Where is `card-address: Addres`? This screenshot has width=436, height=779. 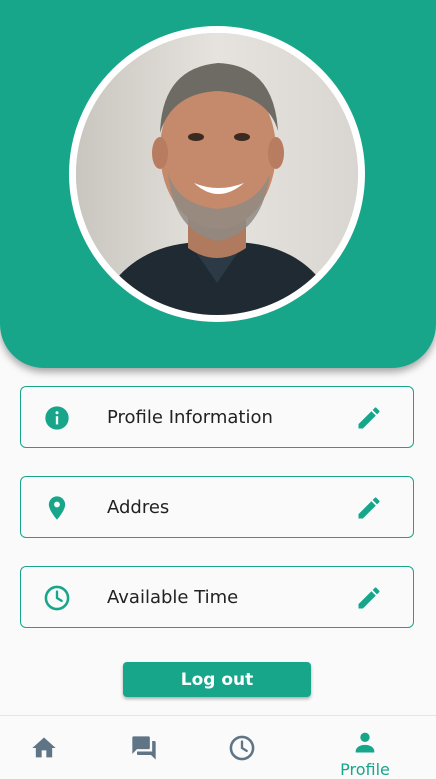
card-address: Addres is located at coordinates (217, 507).